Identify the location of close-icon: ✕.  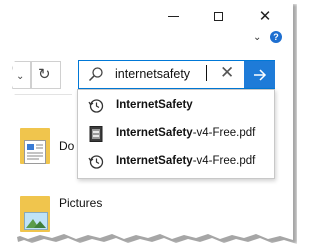
(265, 16).